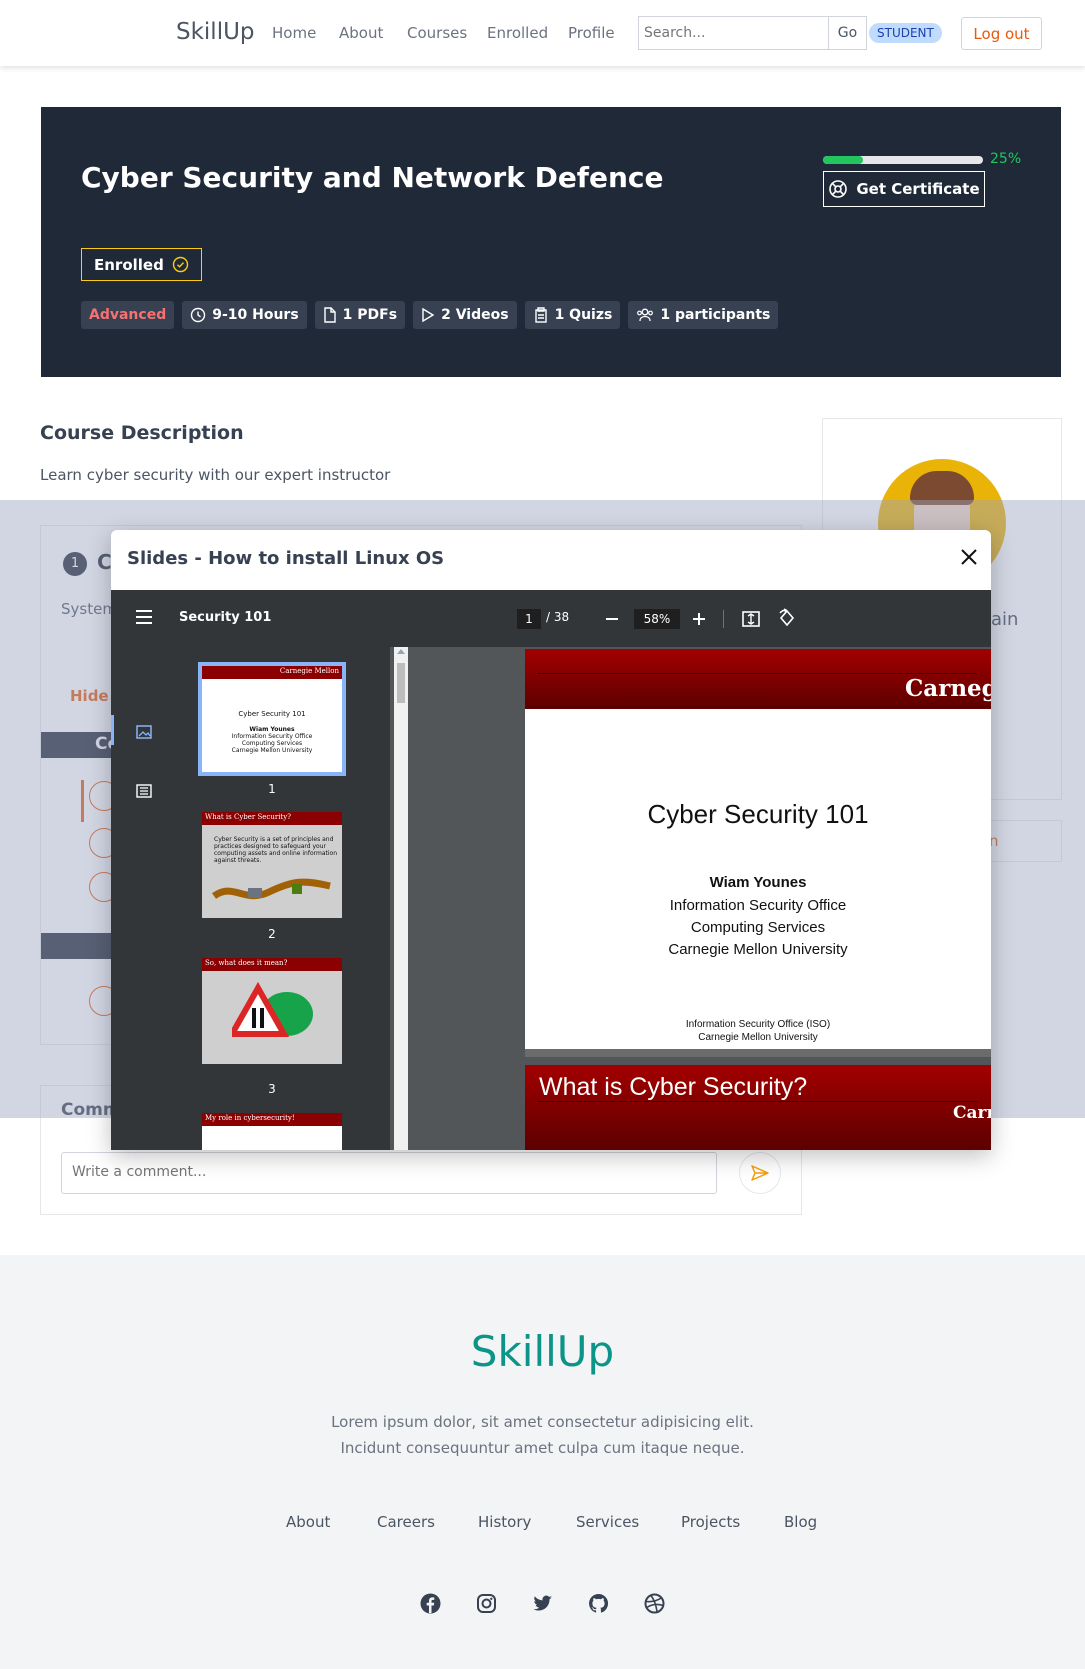 This screenshot has width=1085, height=1669. I want to click on thumb-4-header: My role in cybersecurity!, so click(250, 1118).